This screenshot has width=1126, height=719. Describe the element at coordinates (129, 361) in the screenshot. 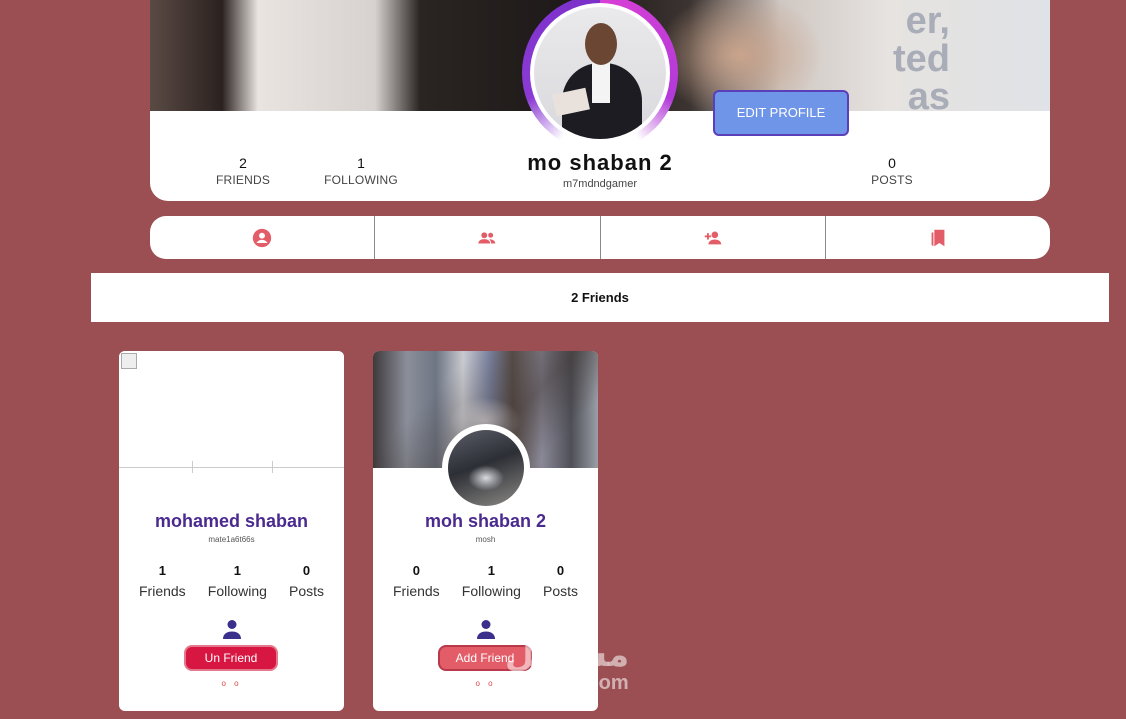

I see `broken-image-icon` at that location.